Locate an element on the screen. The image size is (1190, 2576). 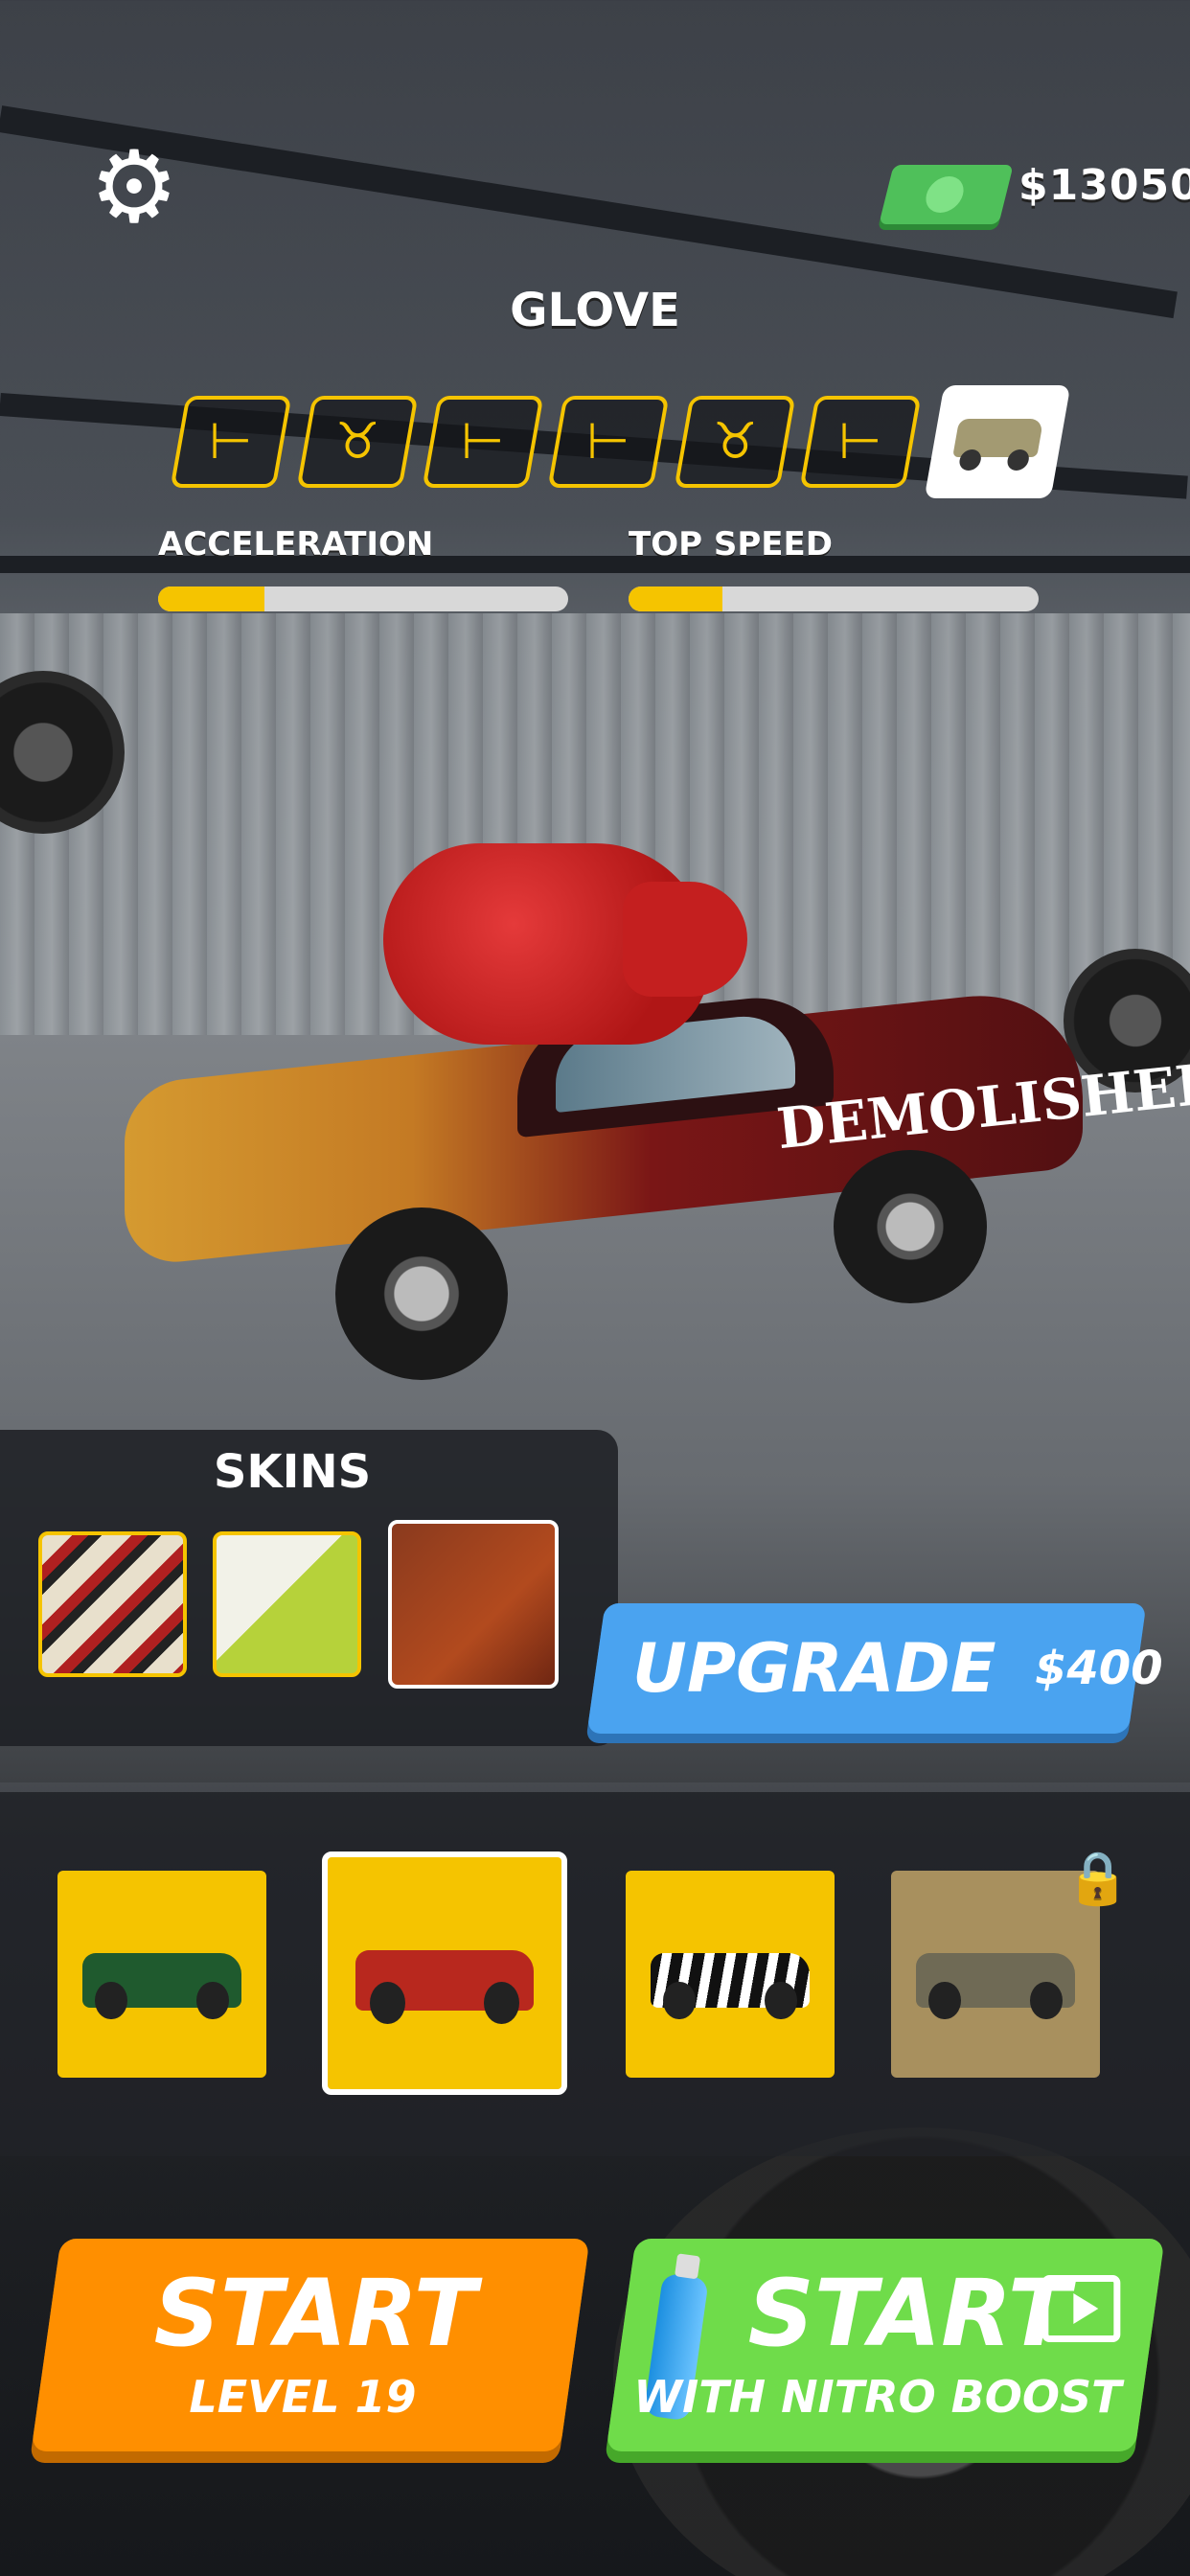
acceleration-label: ACCELERATION is located at coordinates (296, 544).